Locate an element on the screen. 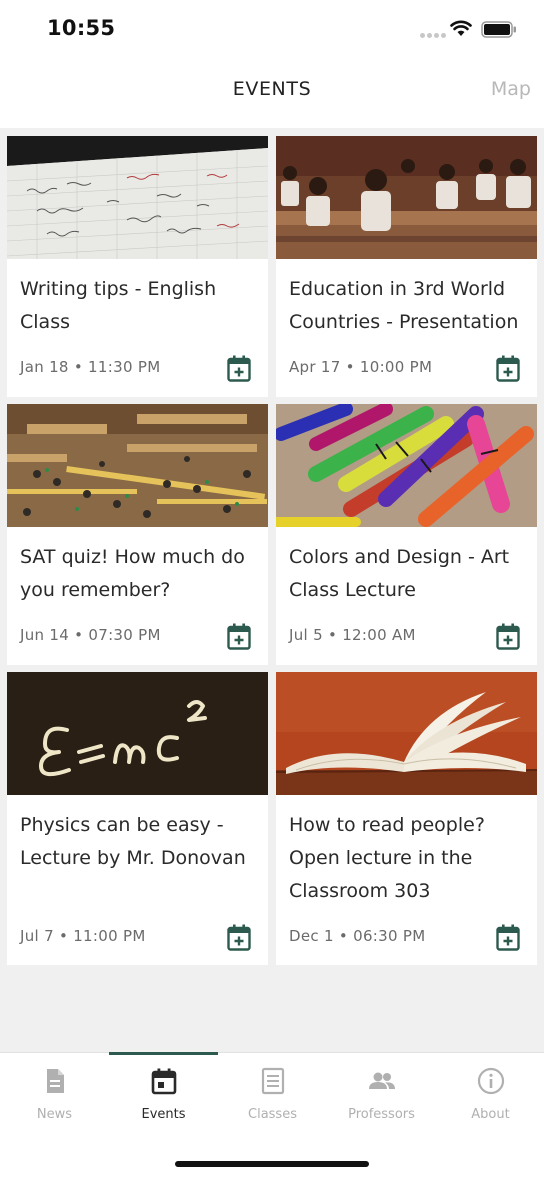 This screenshot has width=544, height=1177. document-icon is located at coordinates (55, 1081).